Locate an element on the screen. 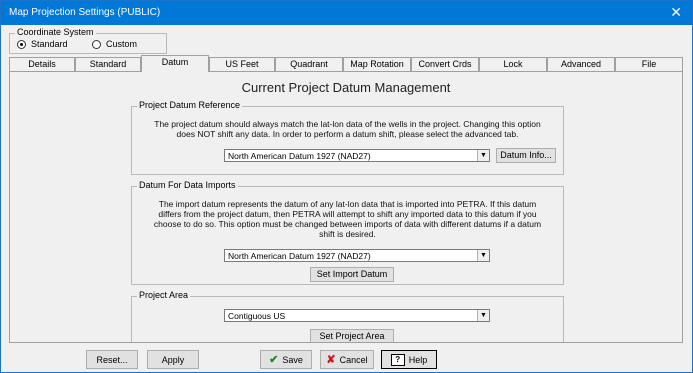  project-area-value: Contiguous US is located at coordinates (257, 316).